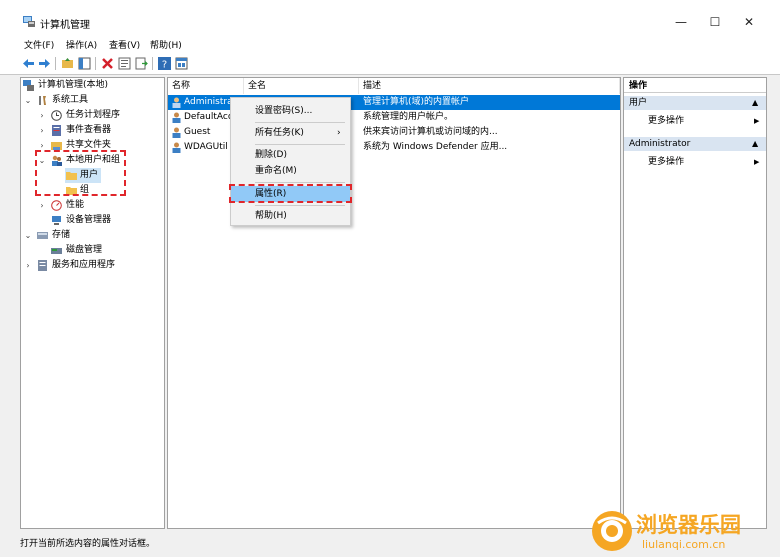 Image resolution: width=780 pixels, height=557 pixels. Describe the element at coordinates (42, 100) in the screenshot. I see `system-tools-icon` at that location.